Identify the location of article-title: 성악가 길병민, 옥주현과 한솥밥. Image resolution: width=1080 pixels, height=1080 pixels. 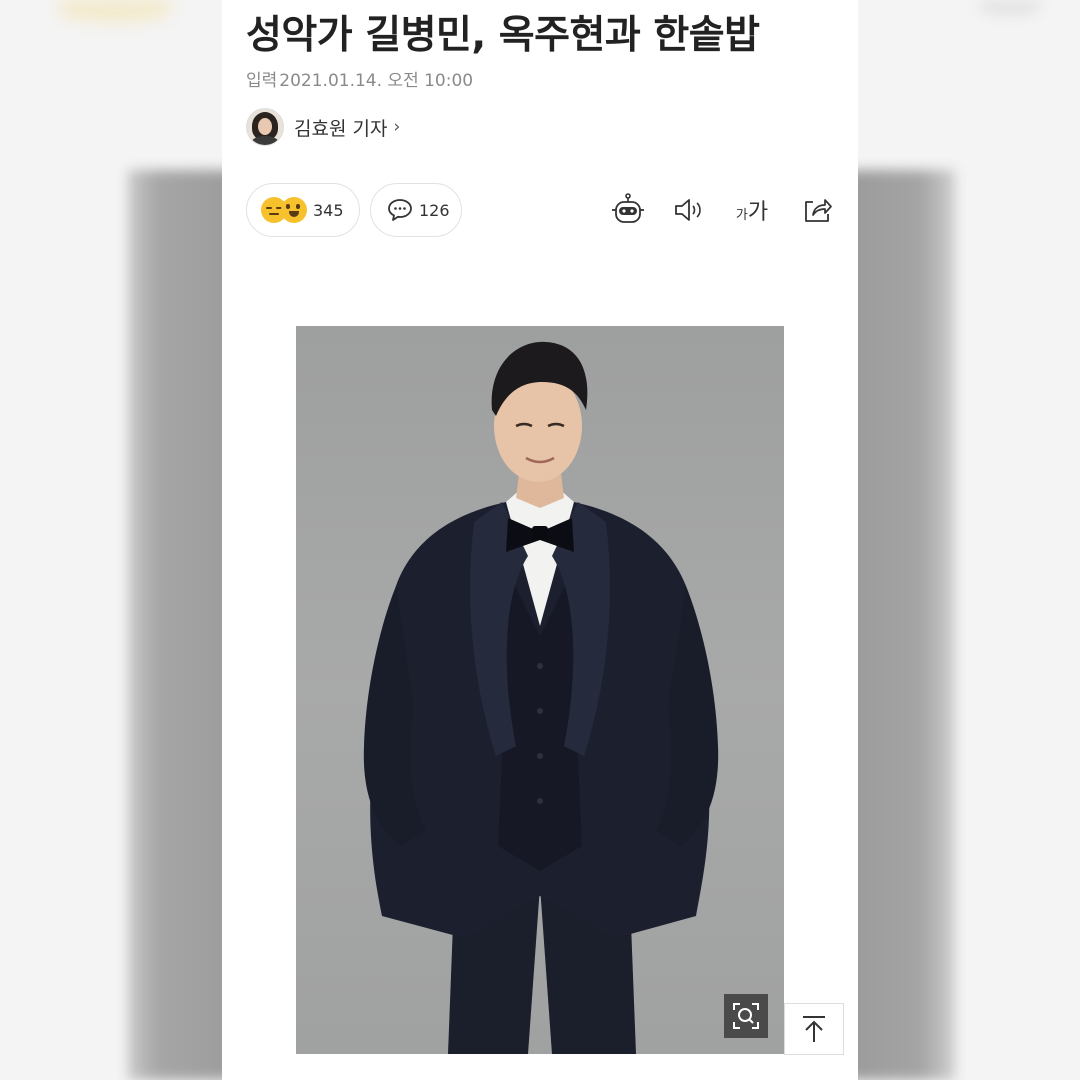
(503, 35).